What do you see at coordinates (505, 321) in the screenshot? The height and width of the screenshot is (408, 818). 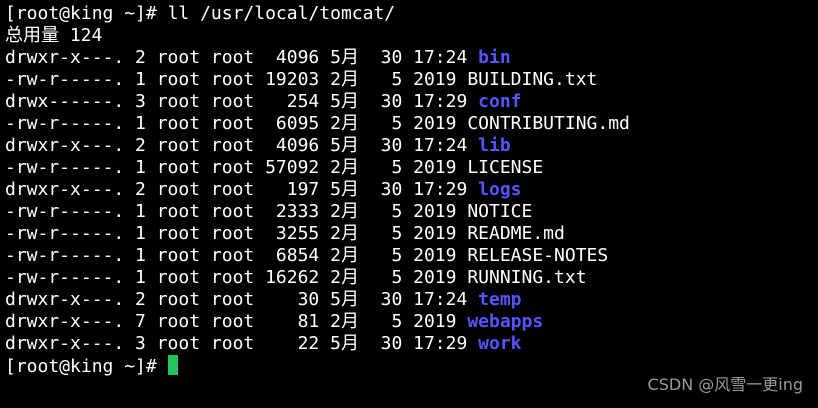 I see `directory-name: webapps` at bounding box center [505, 321].